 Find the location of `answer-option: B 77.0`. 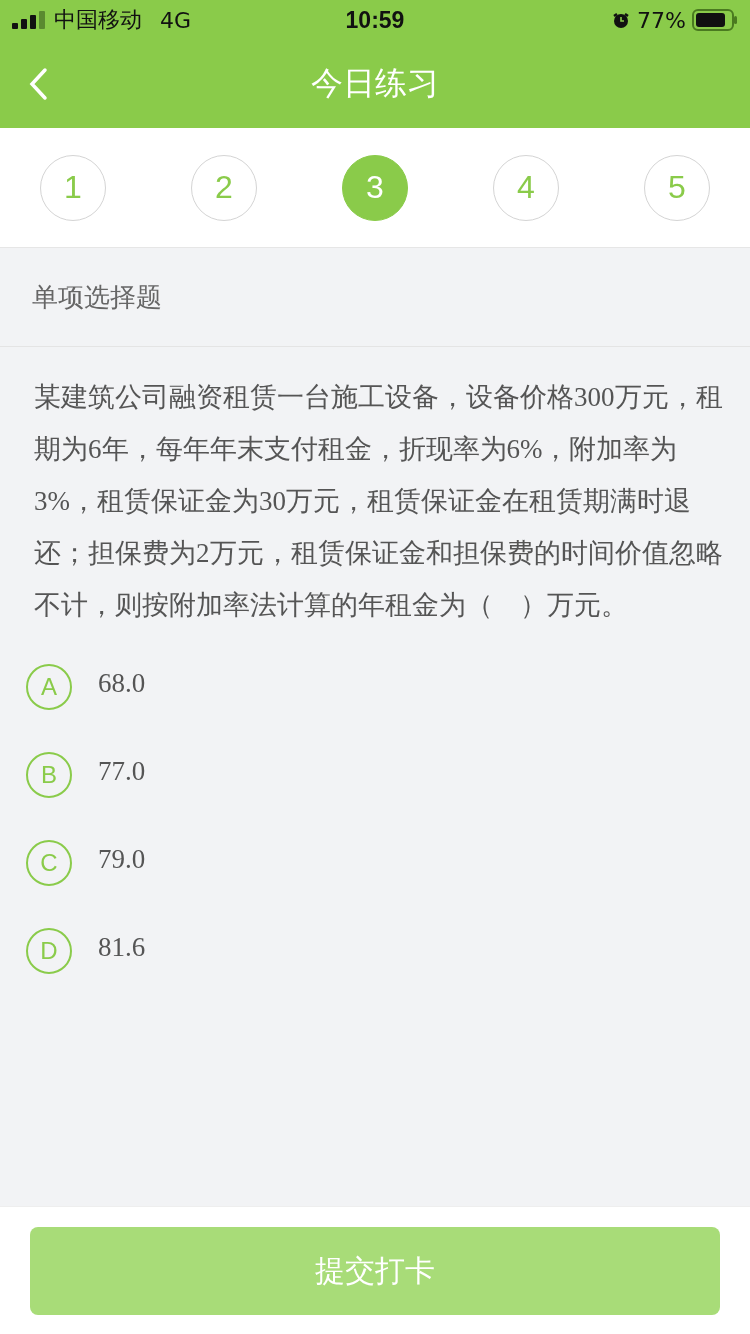

answer-option: B 77.0 is located at coordinates (86, 775).